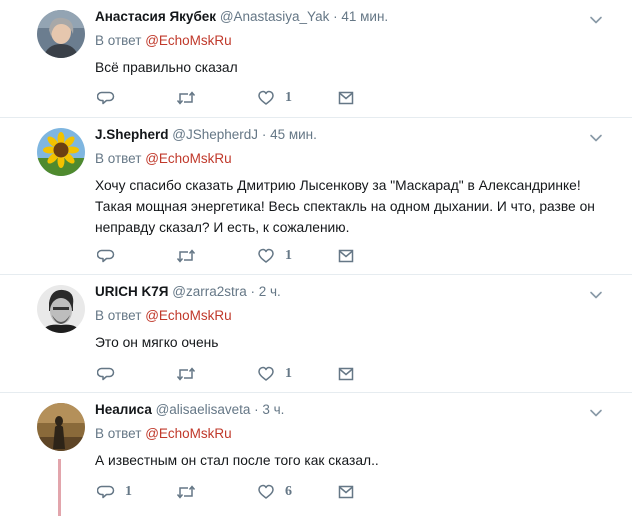  I want to click on like-count: 6, so click(288, 491).